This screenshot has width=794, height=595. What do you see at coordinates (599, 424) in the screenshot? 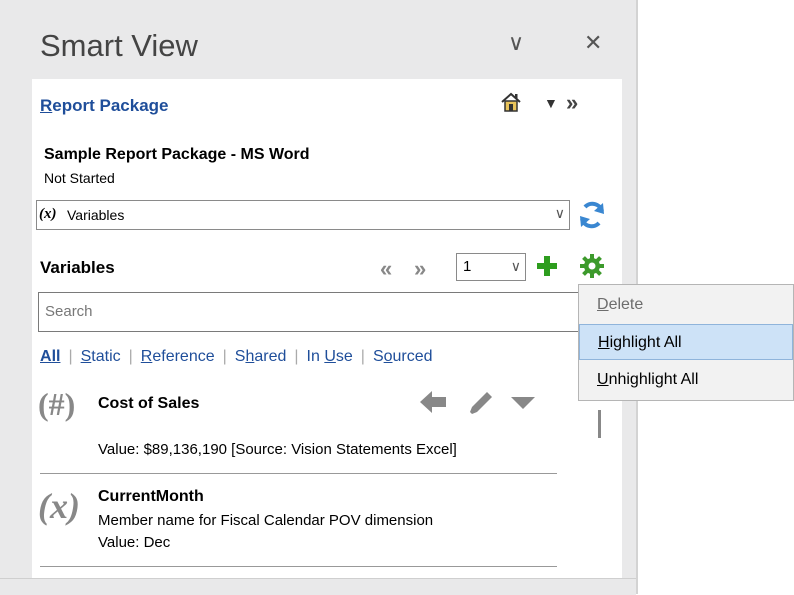
I see `scrollbar-thumb` at bounding box center [599, 424].